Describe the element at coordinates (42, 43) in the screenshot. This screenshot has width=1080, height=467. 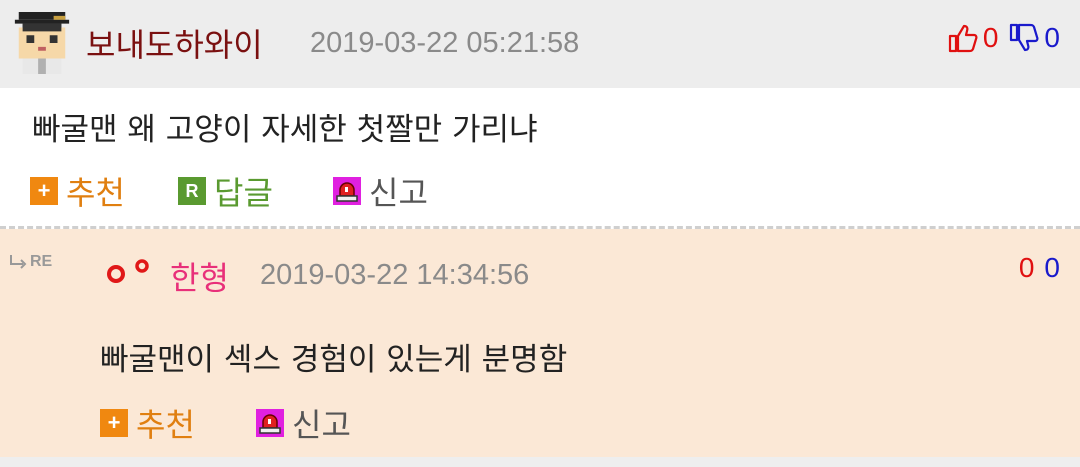
I see `avatar` at that location.